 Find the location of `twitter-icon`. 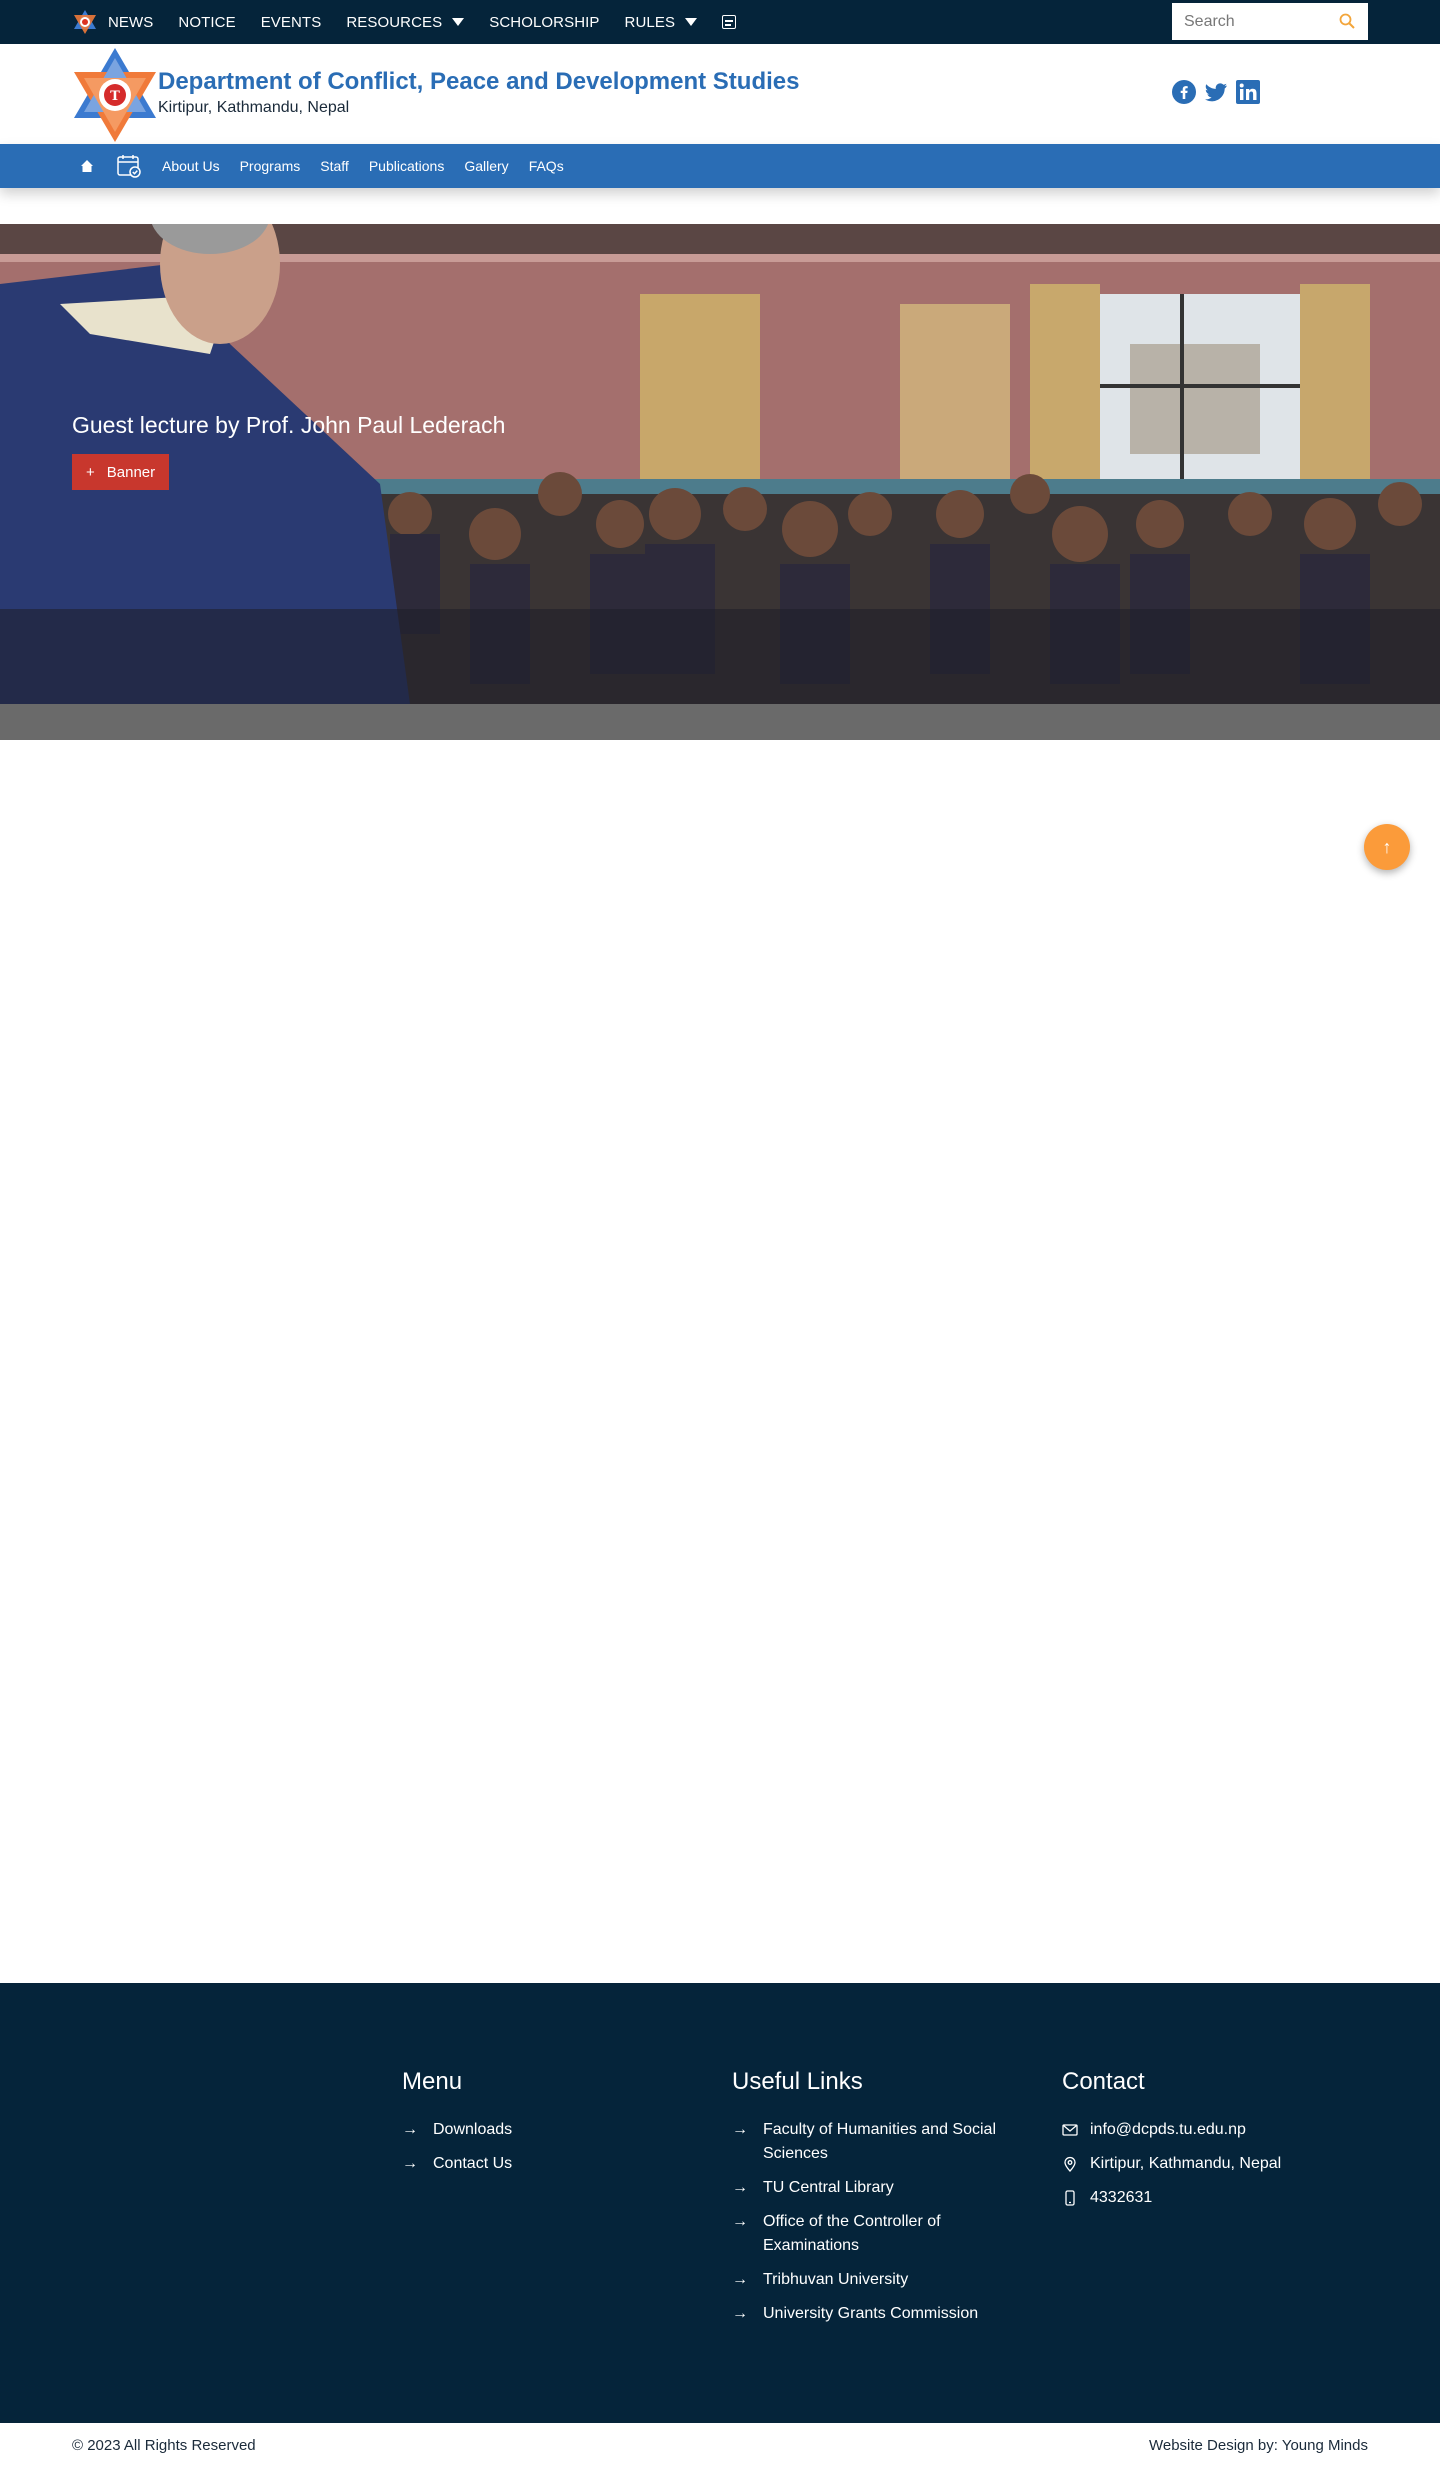

twitter-icon is located at coordinates (1216, 92).